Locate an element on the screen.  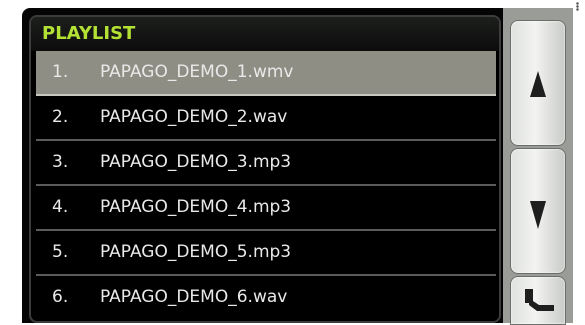
down-arrow-icon is located at coordinates (538, 215).